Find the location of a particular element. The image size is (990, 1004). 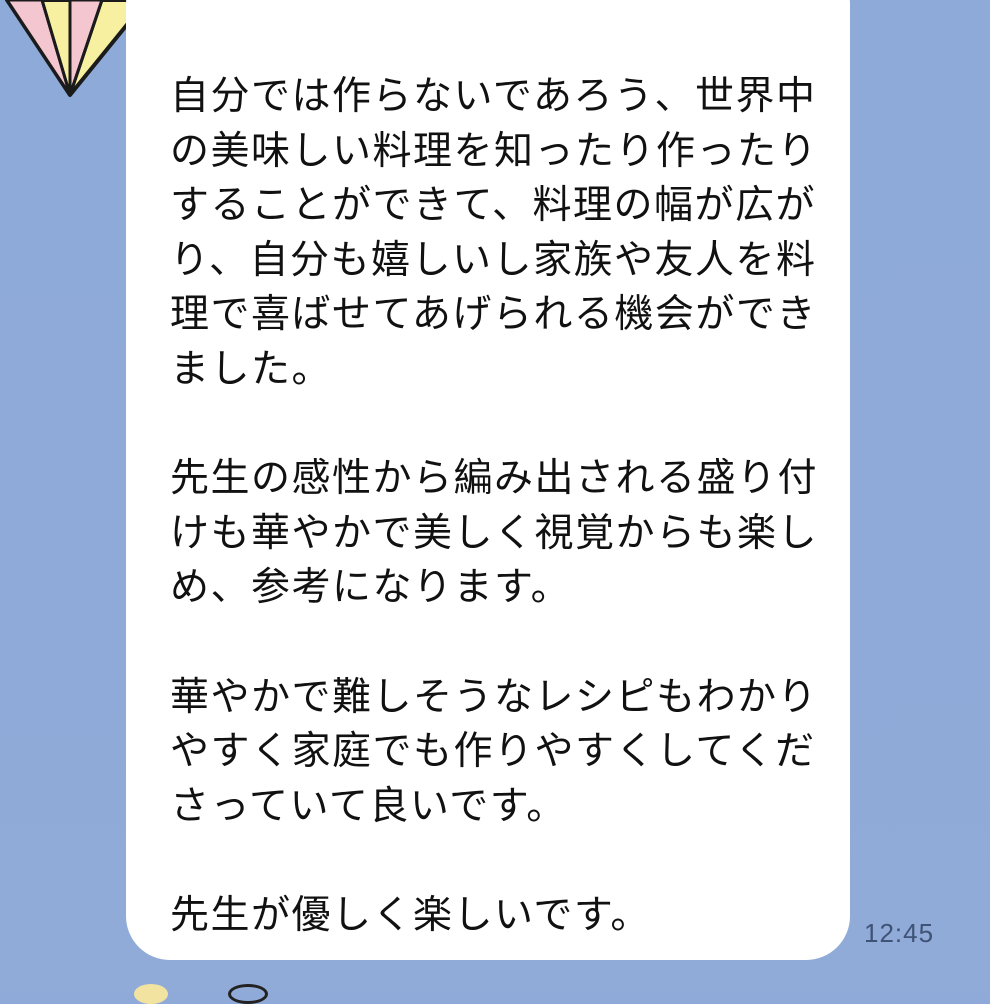

next-avatar-icon is located at coordinates (151, 994).